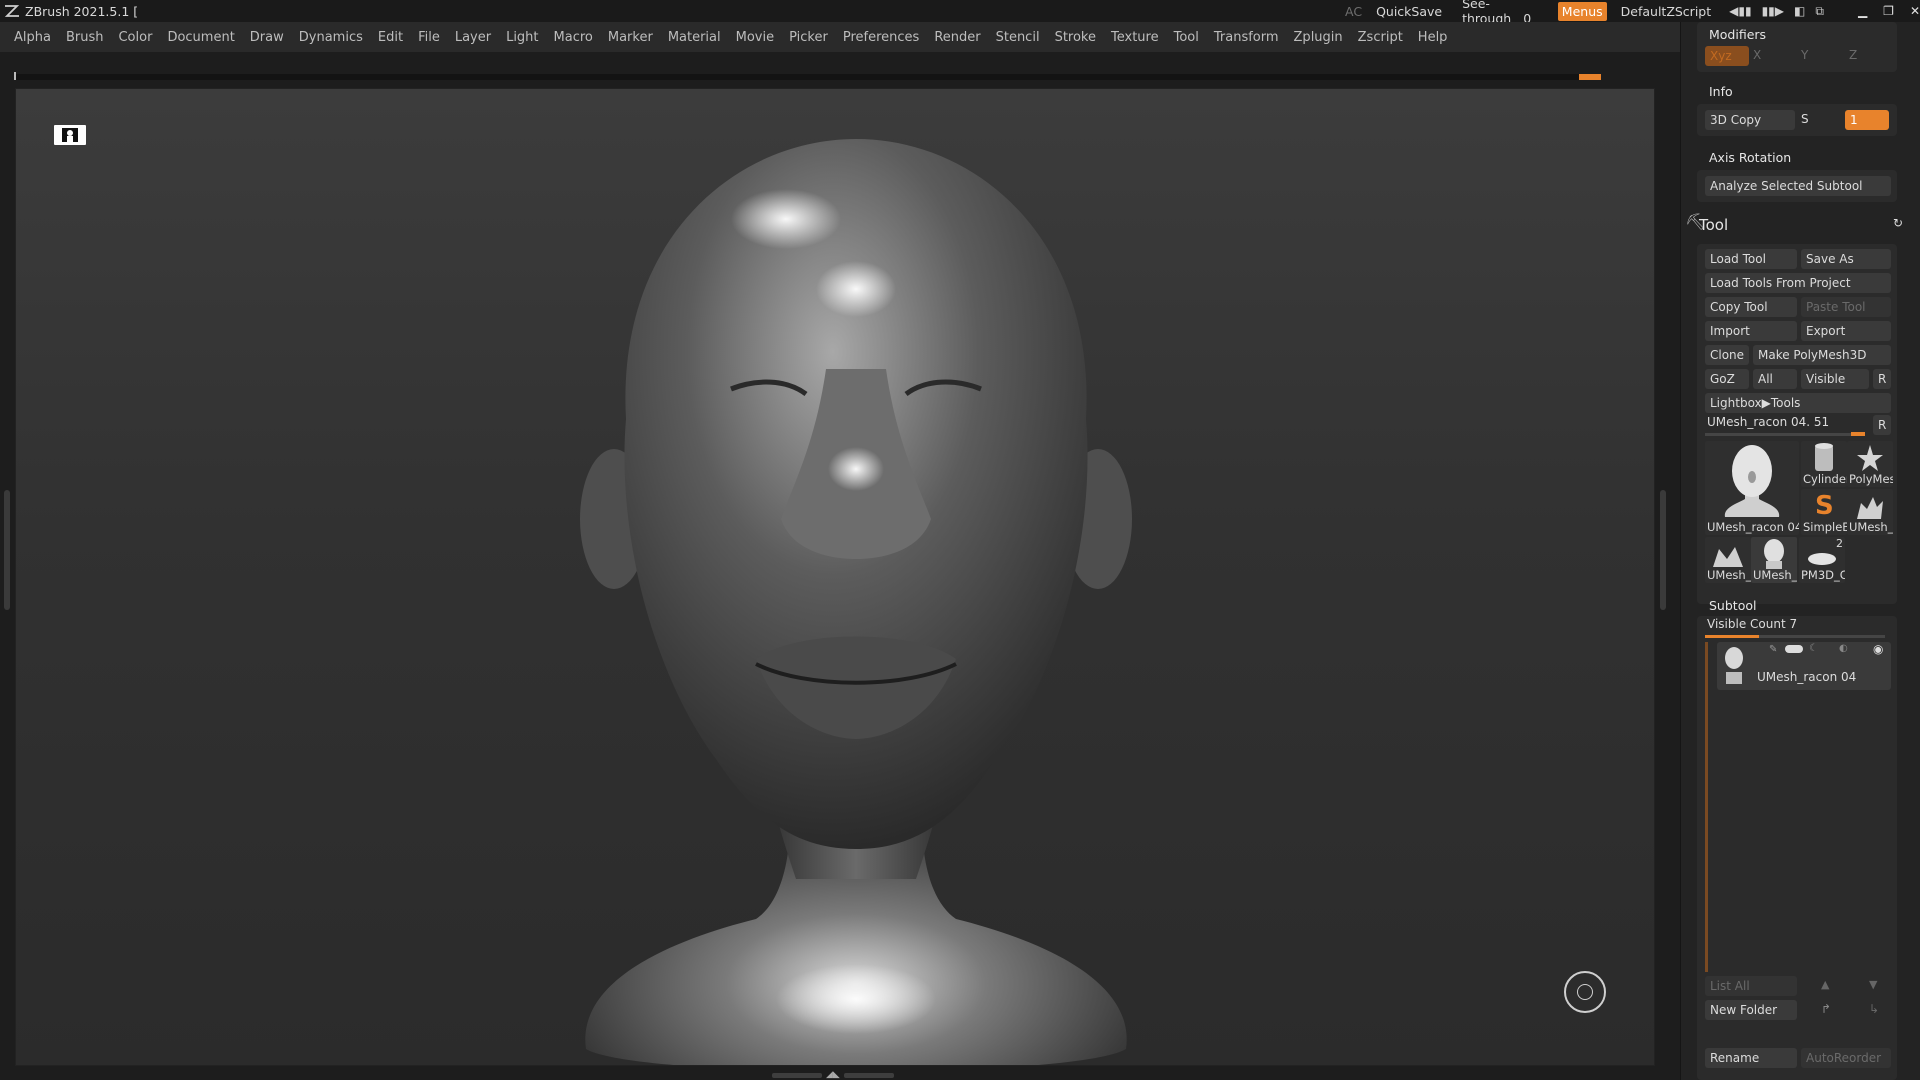 The height and width of the screenshot is (1080, 1920). What do you see at coordinates (331, 37) in the screenshot?
I see `menu-dynamics: Dynamics` at bounding box center [331, 37].